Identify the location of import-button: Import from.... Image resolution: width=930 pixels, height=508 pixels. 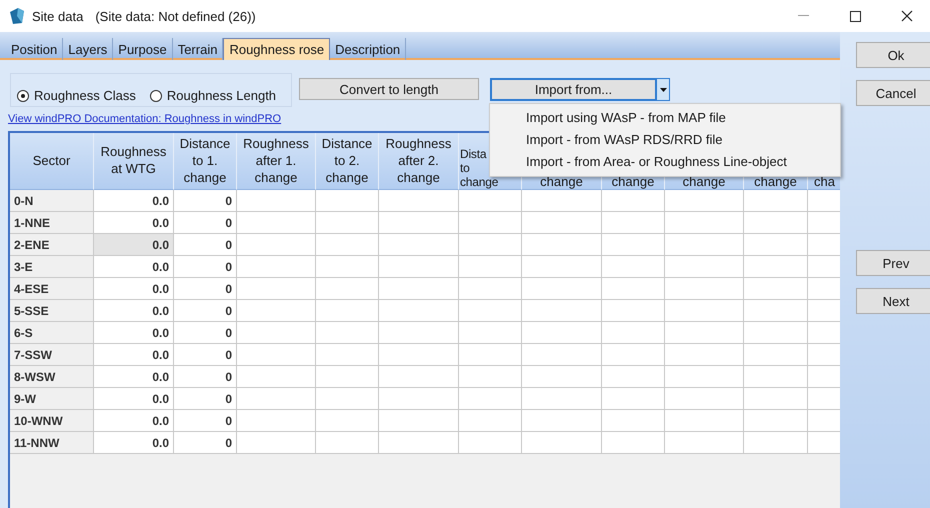
(573, 89).